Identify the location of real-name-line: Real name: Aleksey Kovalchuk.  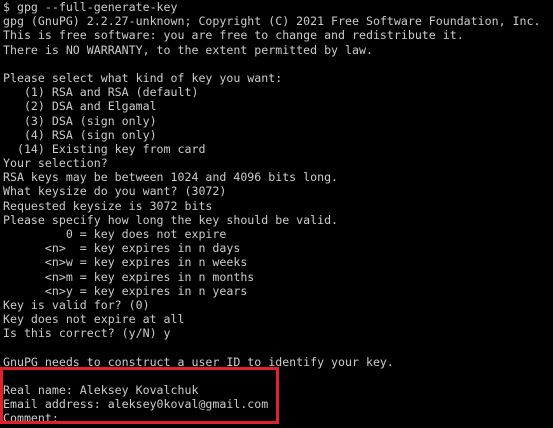
(101, 390).